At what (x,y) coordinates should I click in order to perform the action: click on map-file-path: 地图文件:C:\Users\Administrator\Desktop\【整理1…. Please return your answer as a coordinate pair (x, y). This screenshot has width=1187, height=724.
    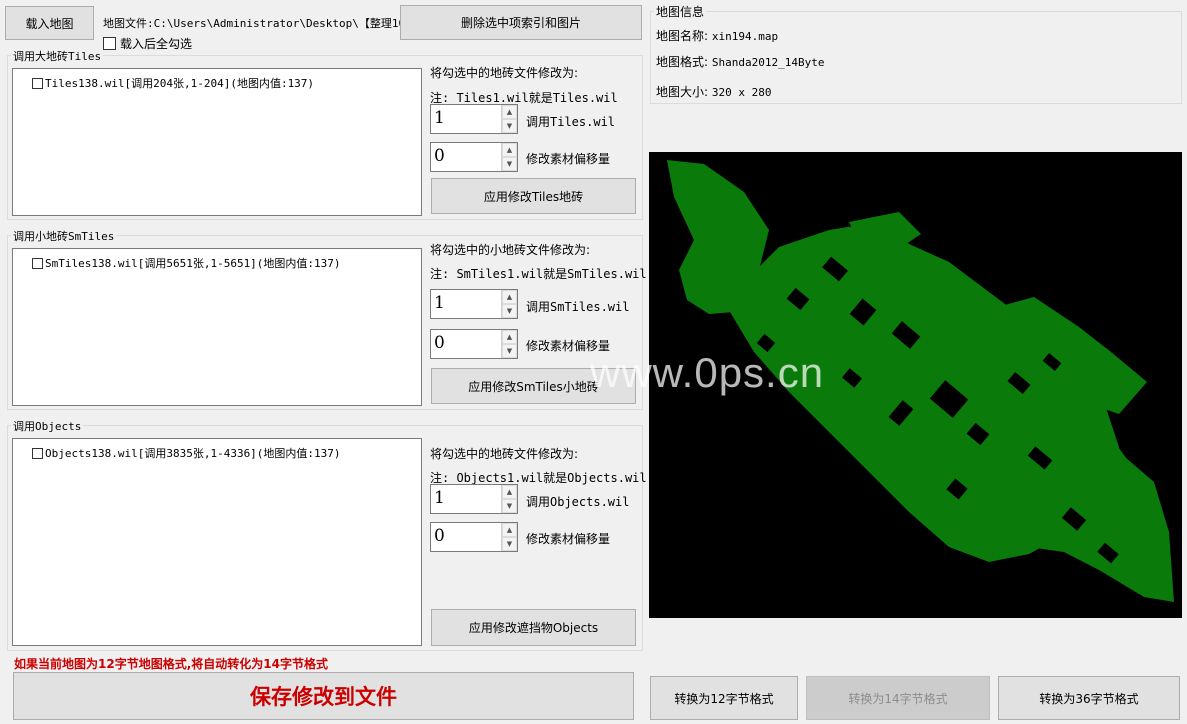
    Looking at the image, I should click on (260, 23).